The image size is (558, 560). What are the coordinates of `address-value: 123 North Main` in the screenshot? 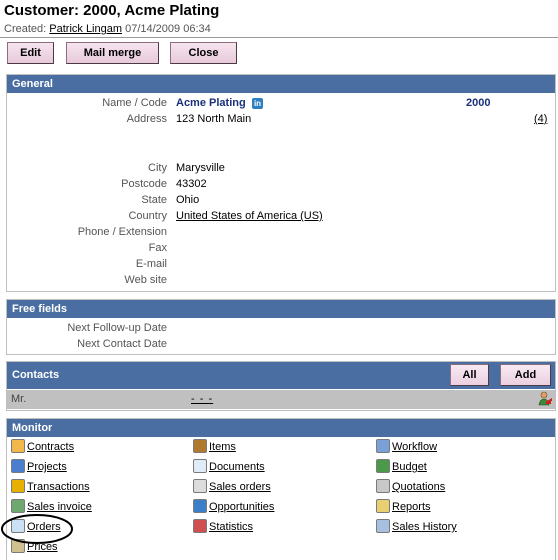 It's located at (214, 119).